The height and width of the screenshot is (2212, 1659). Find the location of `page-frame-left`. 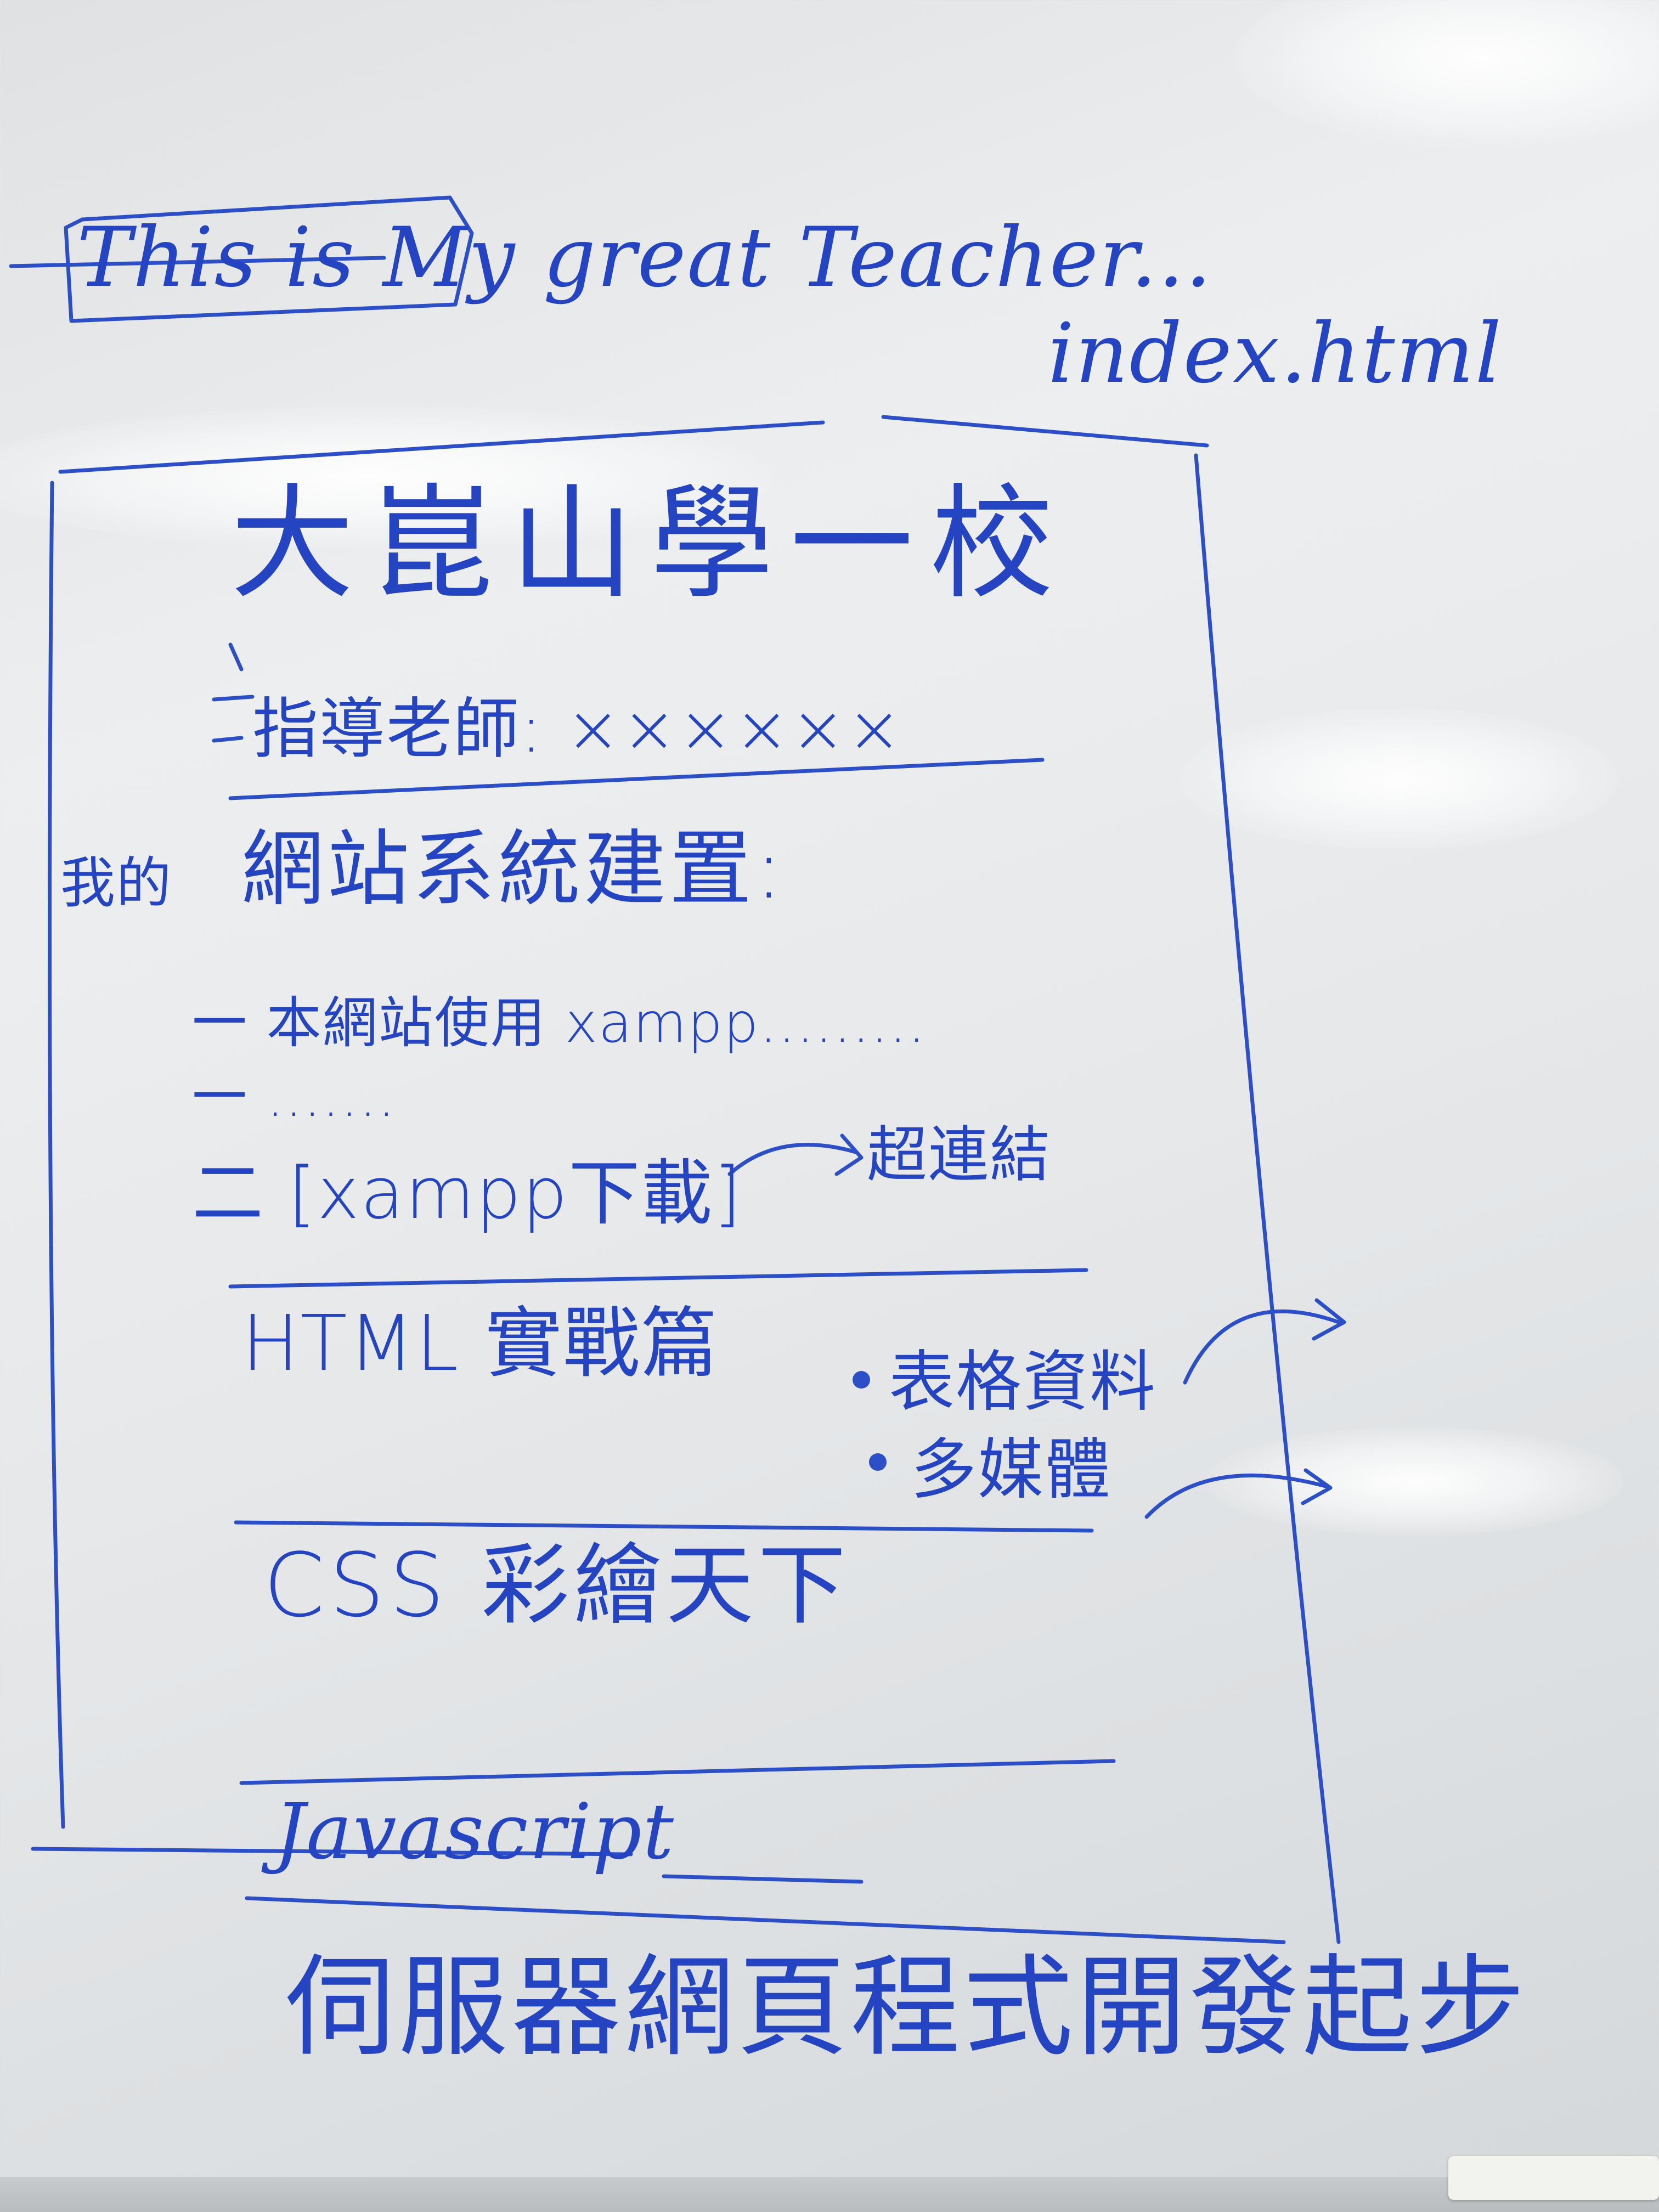

page-frame-left is located at coordinates (56, 1155).